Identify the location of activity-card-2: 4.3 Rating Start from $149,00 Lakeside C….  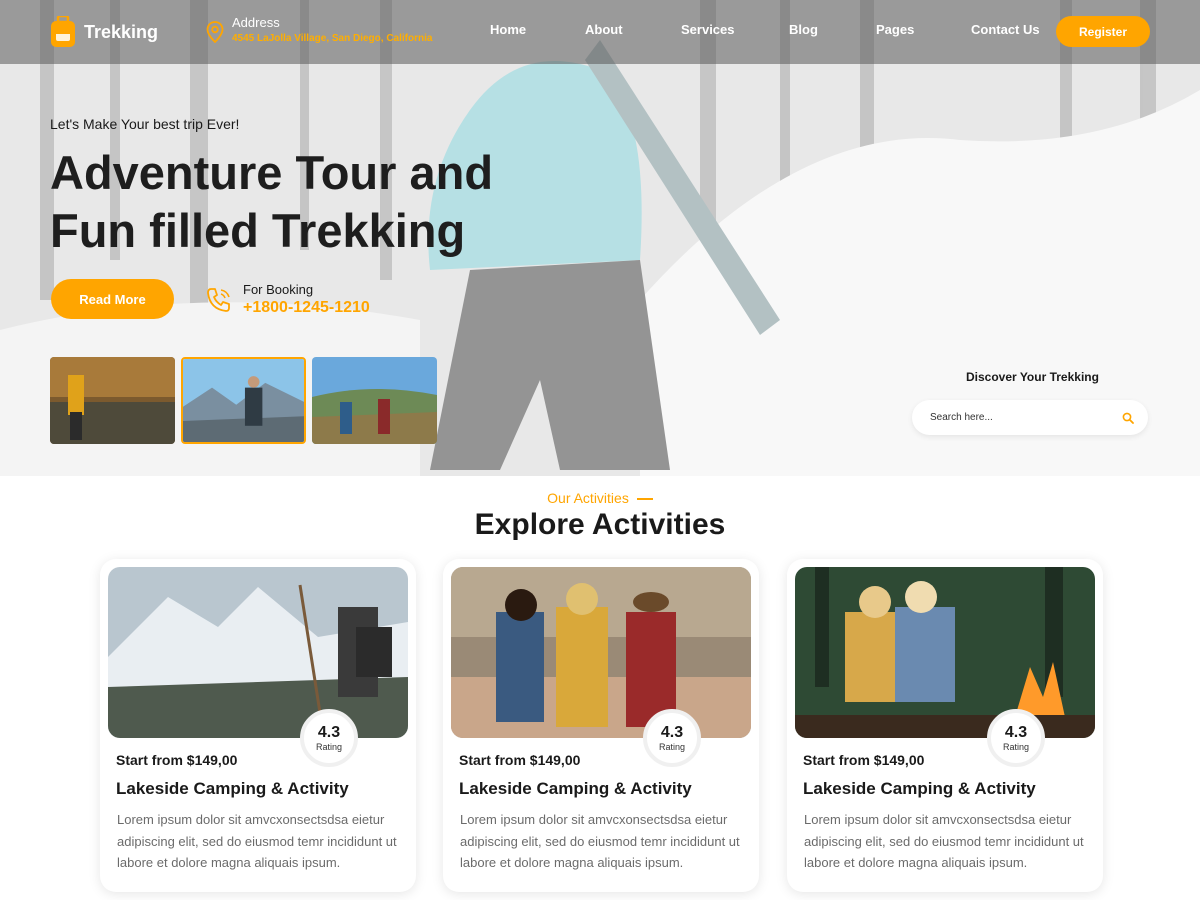
(601, 725).